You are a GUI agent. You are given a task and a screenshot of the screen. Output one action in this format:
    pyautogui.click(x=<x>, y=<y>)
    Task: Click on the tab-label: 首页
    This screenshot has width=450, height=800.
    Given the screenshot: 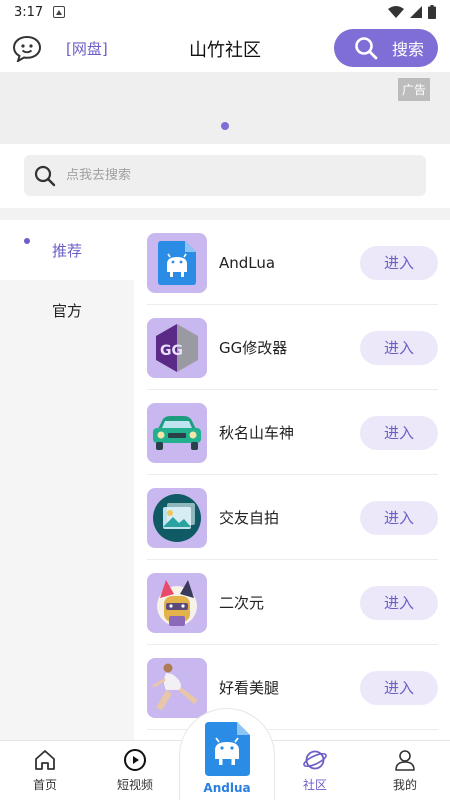 What is the action you would take?
    pyautogui.click(x=44, y=785)
    